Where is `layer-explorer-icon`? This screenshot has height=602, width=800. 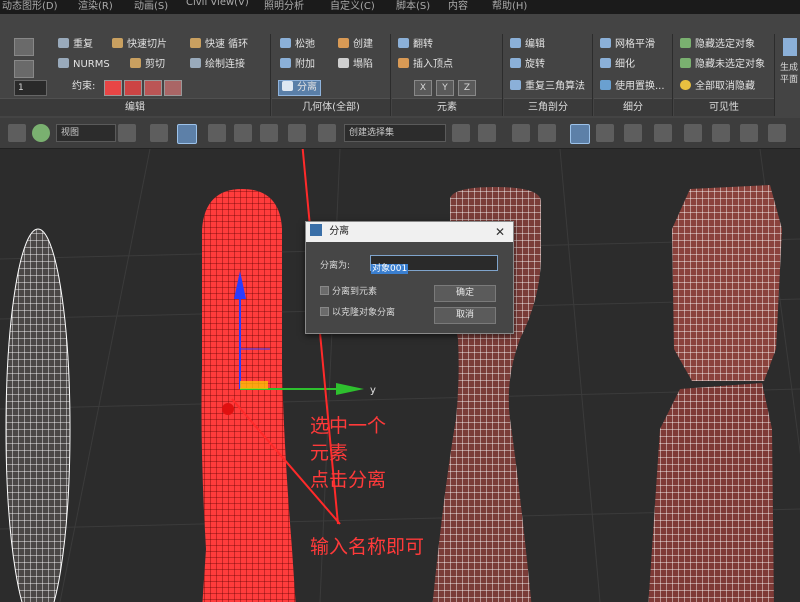
layer-explorer-icon is located at coordinates (521, 133).